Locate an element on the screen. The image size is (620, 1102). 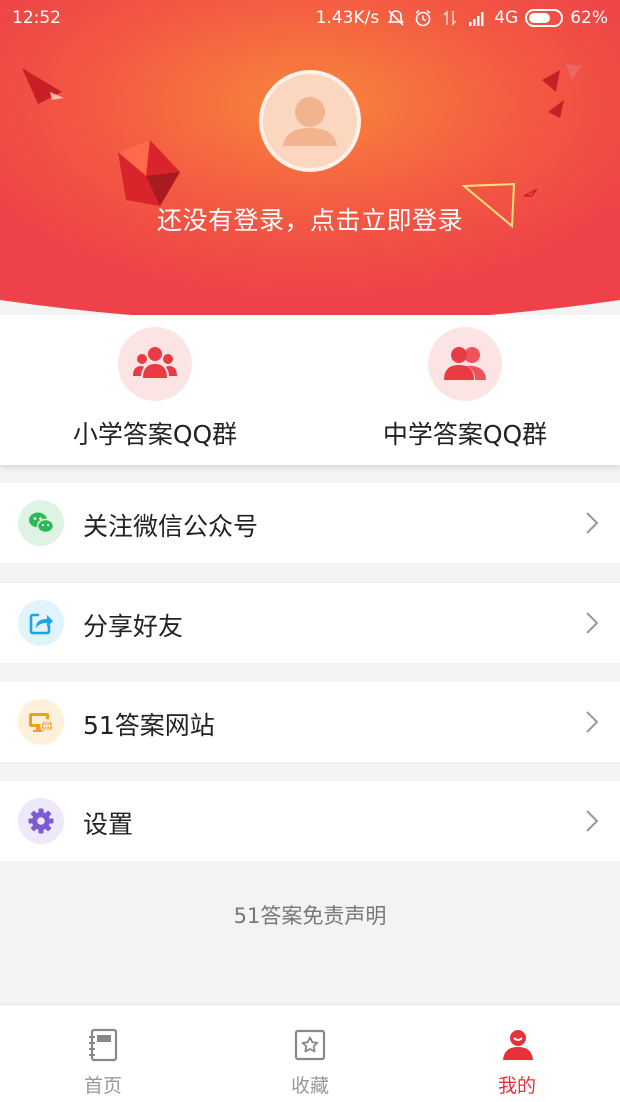
data-transfer-icon is located at coordinates (450, 18).